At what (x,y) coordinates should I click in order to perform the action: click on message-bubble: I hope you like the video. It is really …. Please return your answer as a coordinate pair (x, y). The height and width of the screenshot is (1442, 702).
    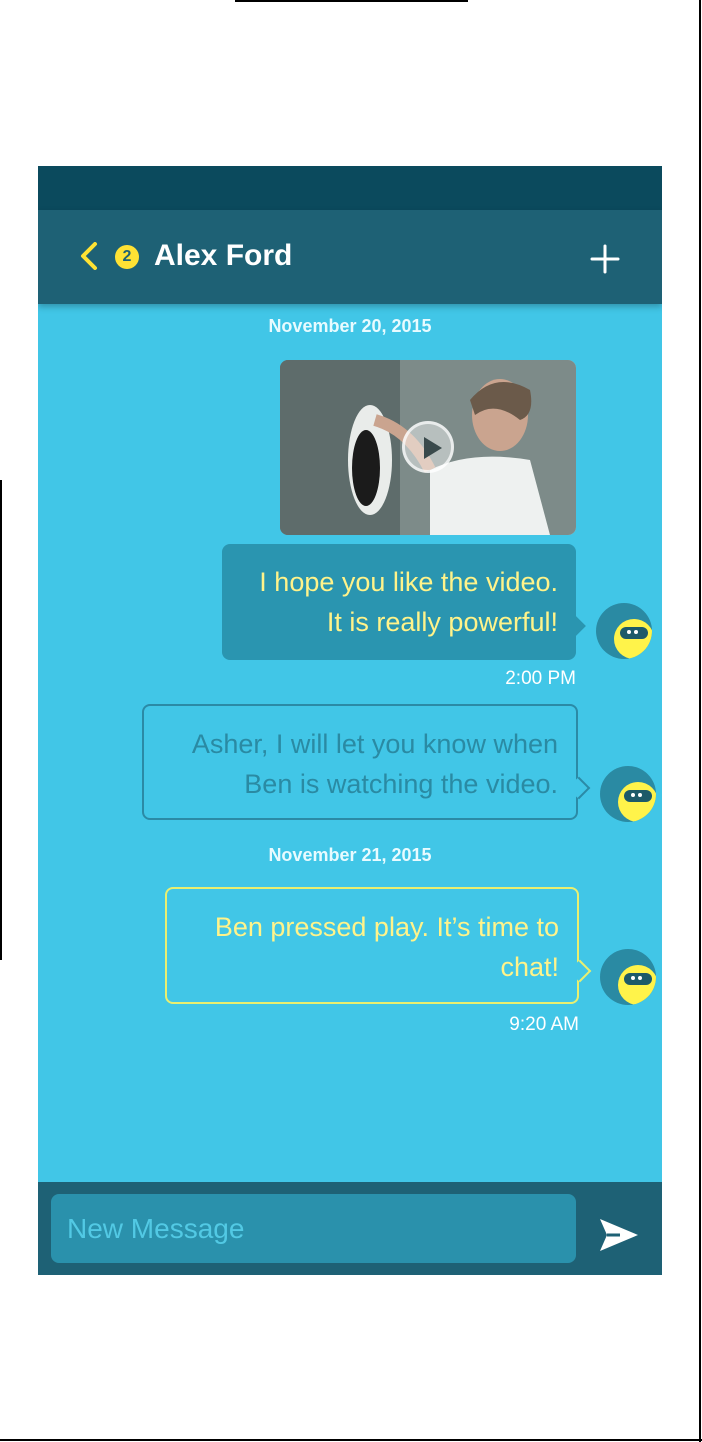
    Looking at the image, I should click on (399, 602).